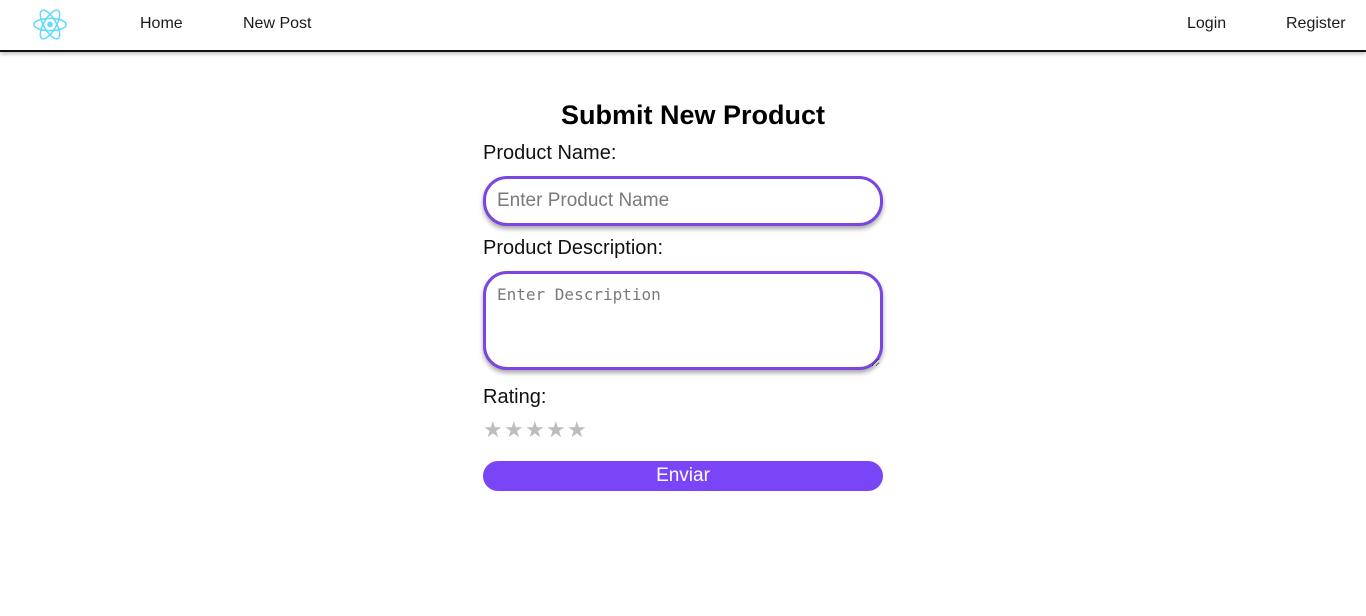 This screenshot has width=1366, height=616. What do you see at coordinates (683, 26) in the screenshot?
I see `top-navbar: Home New Post Login Register` at bounding box center [683, 26].